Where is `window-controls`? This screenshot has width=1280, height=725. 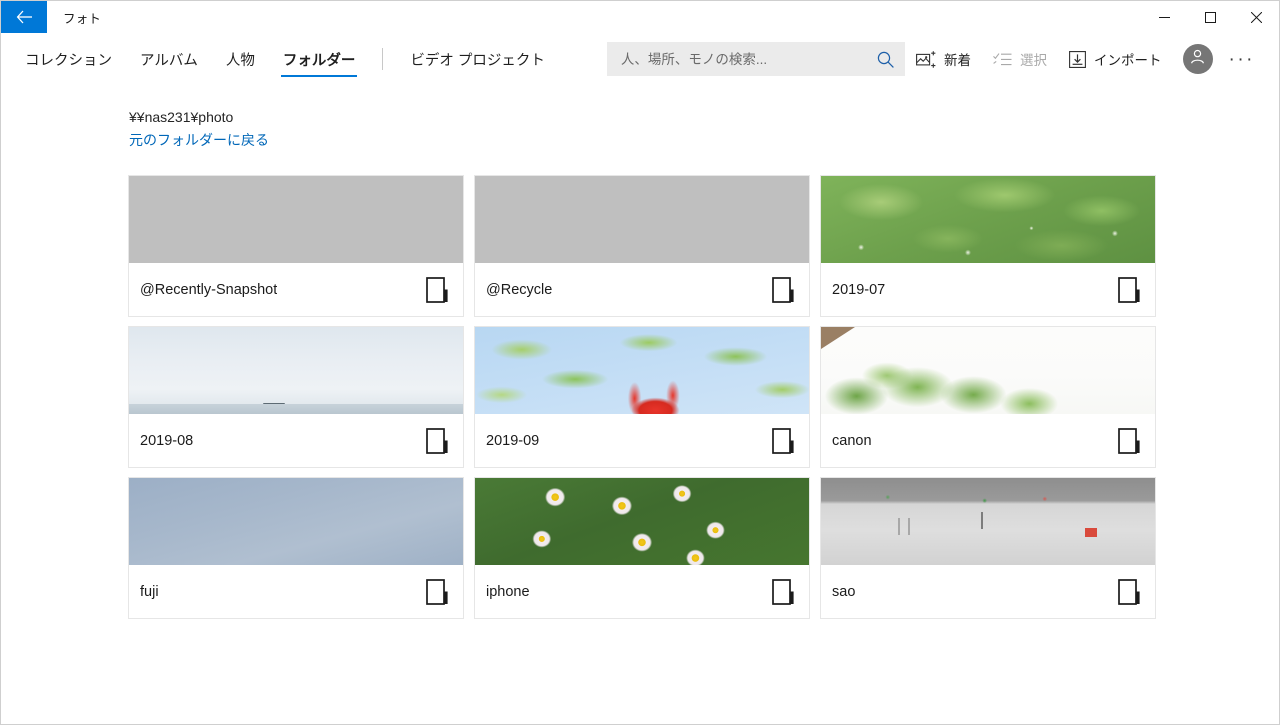
window-controls is located at coordinates (1210, 17).